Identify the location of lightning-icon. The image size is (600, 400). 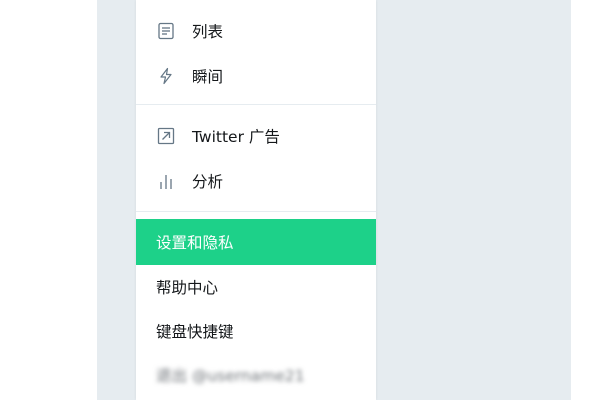
(166, 76).